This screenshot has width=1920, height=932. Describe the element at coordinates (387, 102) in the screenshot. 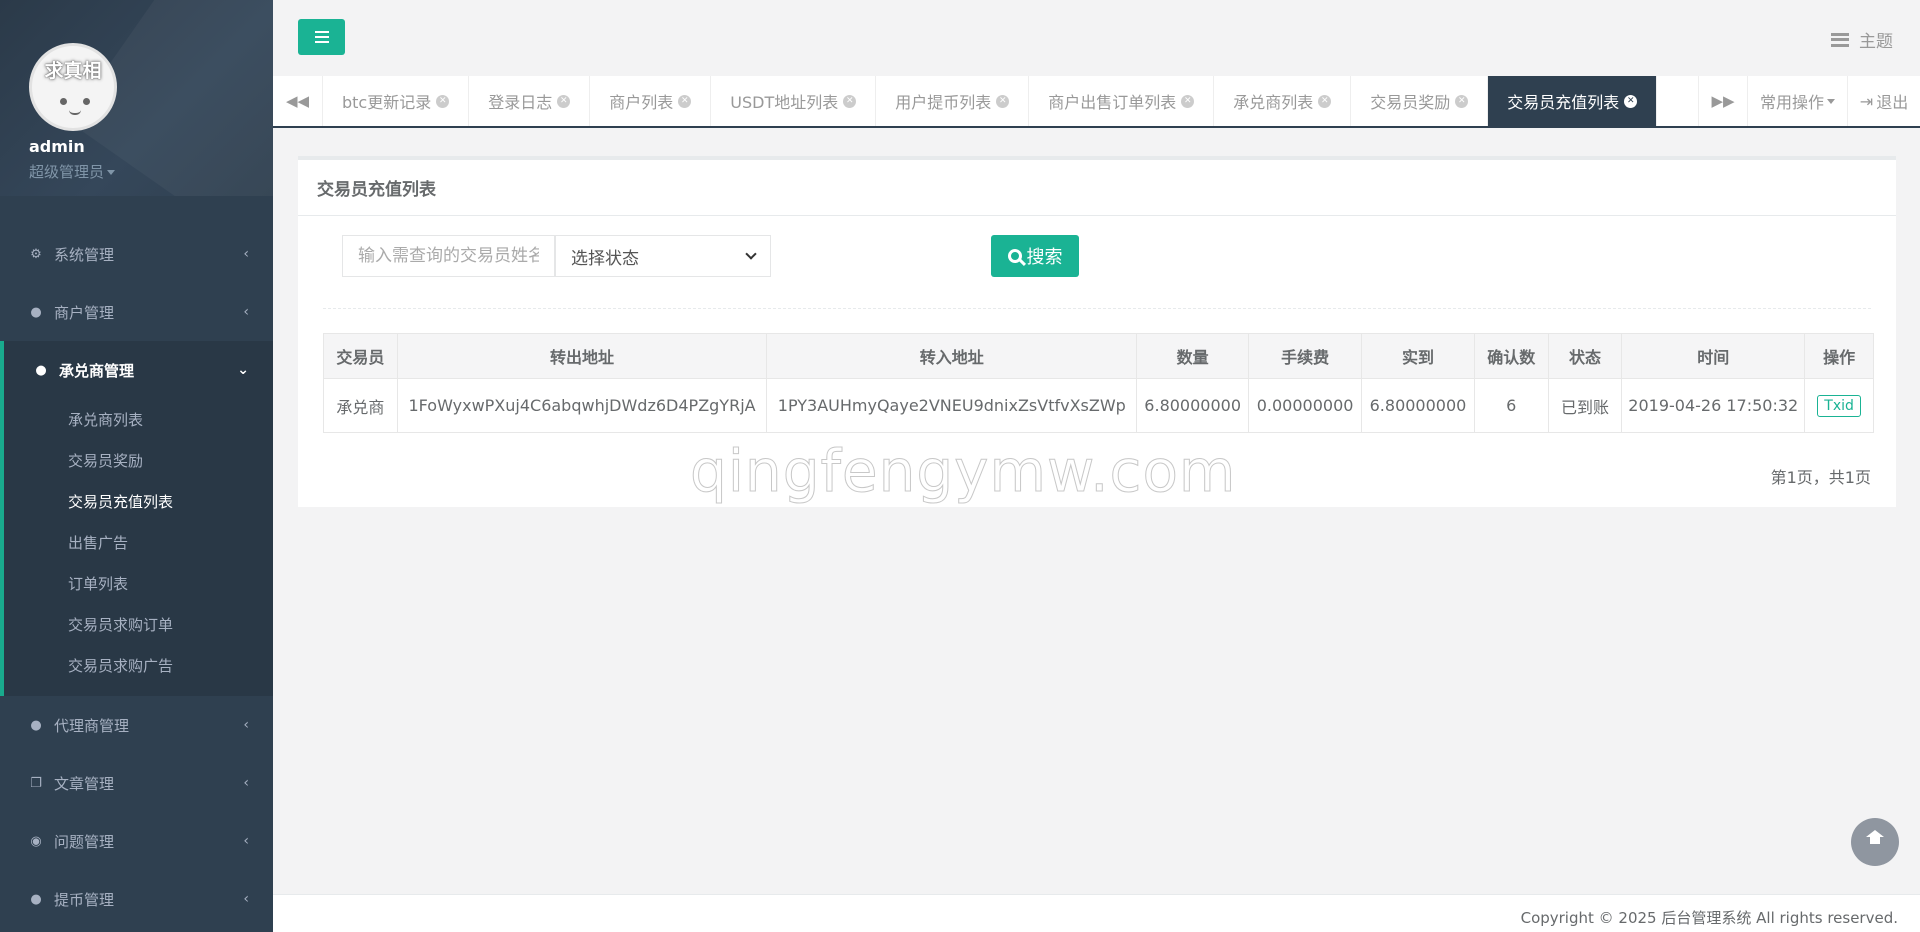

I see `tab-label: btc更新记录` at that location.